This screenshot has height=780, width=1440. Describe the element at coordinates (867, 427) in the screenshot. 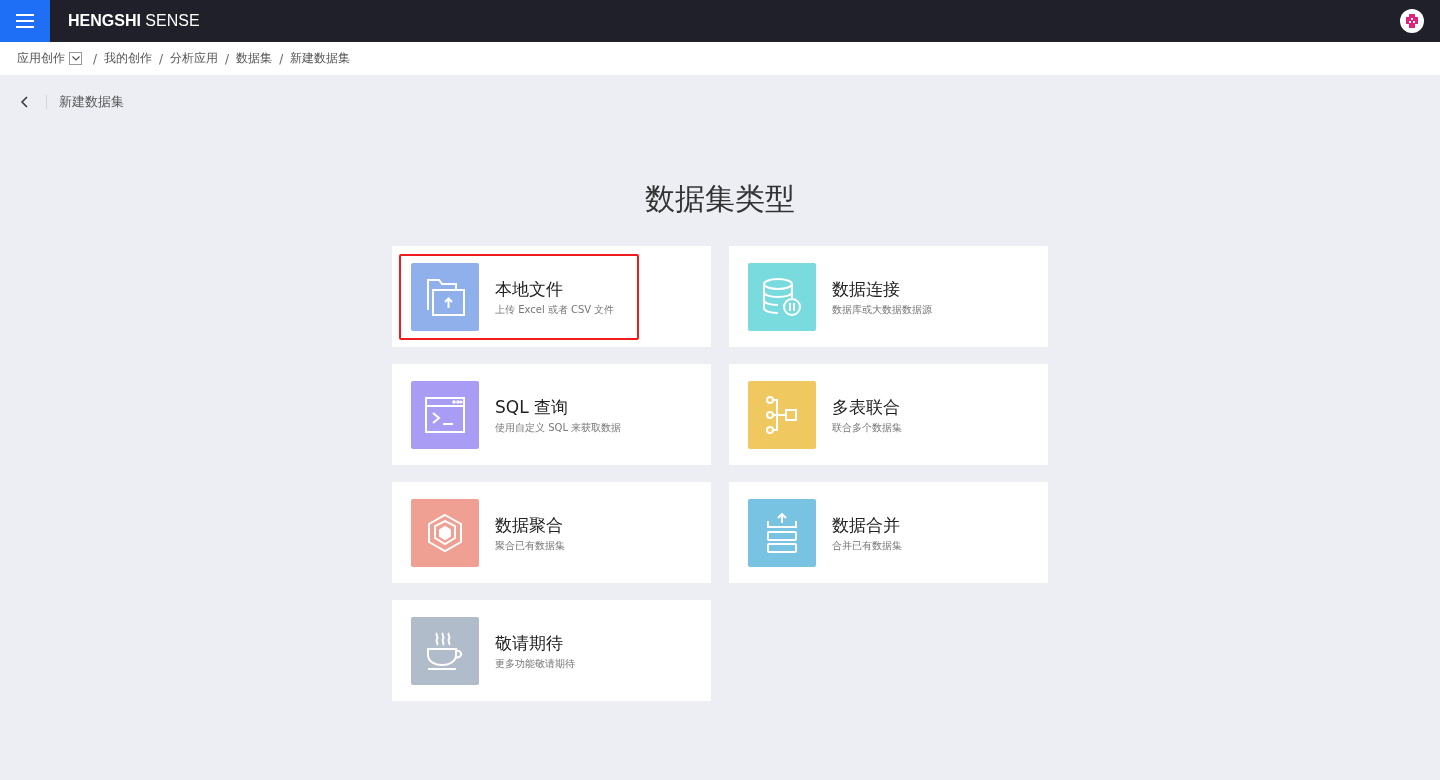

I see `card-description: 联合多个数据集` at that location.